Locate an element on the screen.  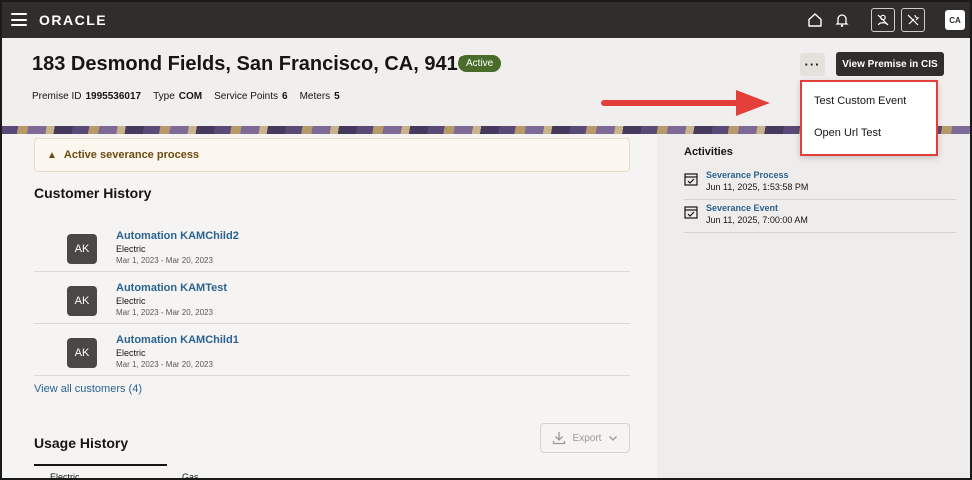
type-field: Type COM is located at coordinates (178, 96).